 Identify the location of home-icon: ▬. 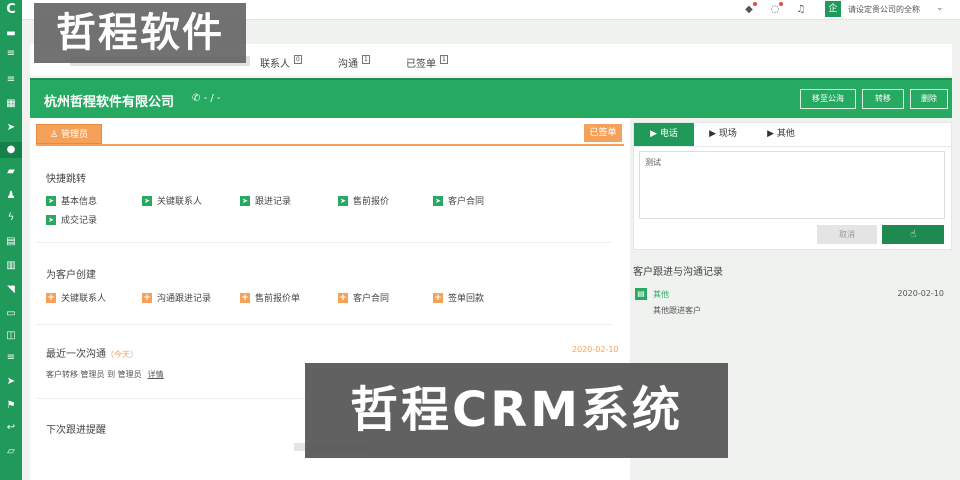
(11, 34).